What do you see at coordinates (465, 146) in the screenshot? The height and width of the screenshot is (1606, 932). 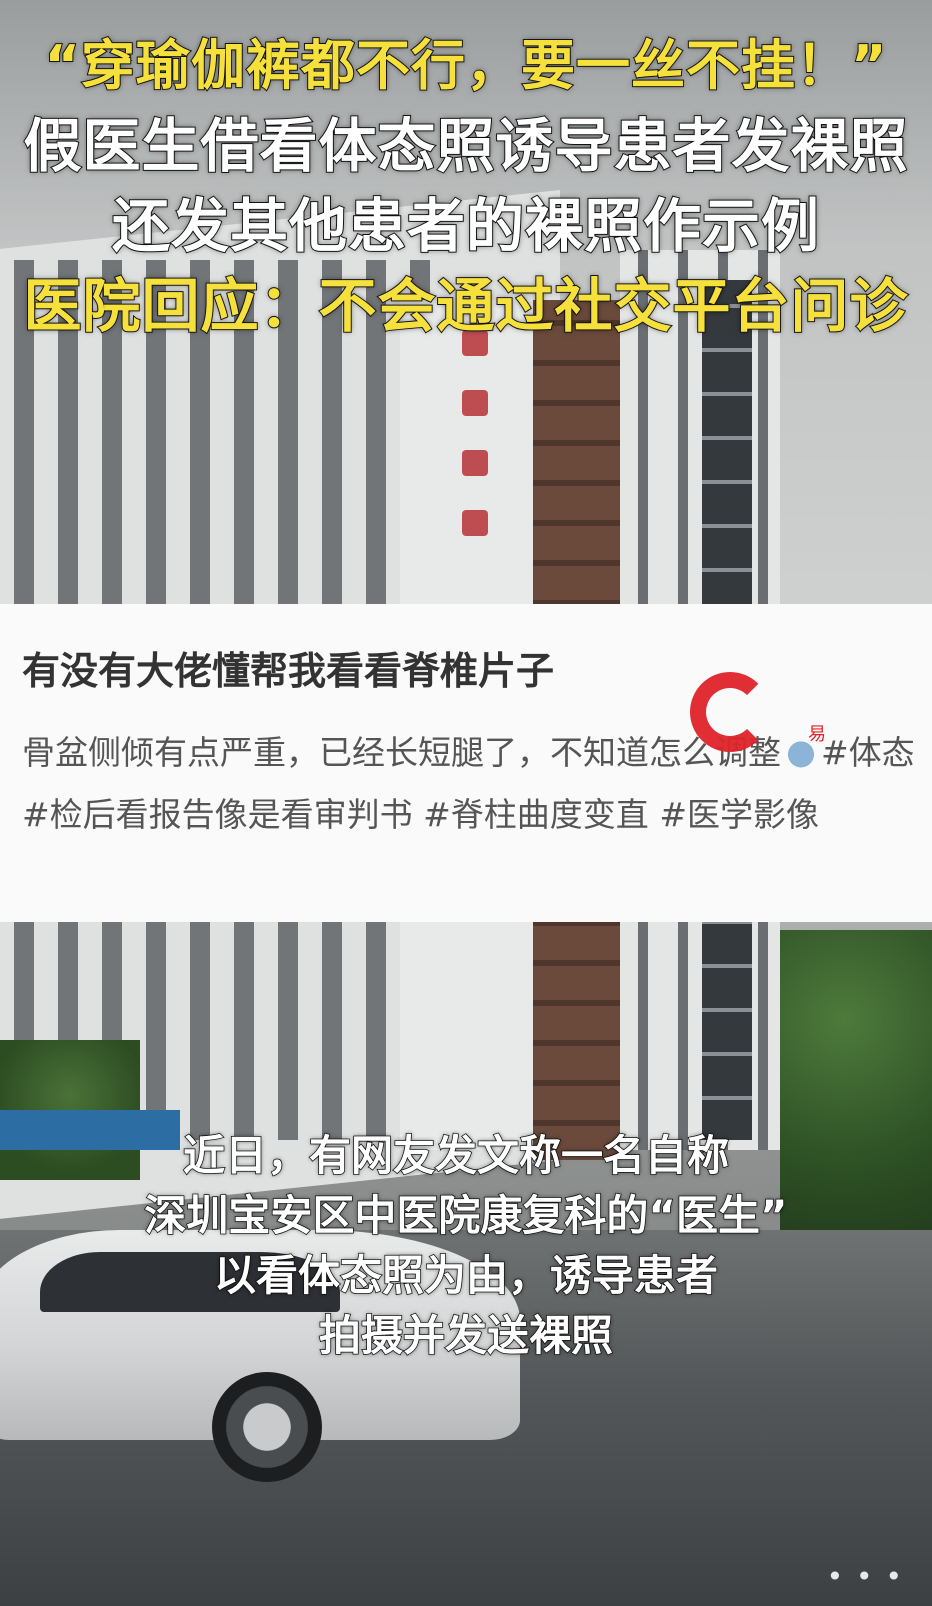 I see `headline-line-2: 假医生借看体态照诱导患者发裸照` at bounding box center [465, 146].